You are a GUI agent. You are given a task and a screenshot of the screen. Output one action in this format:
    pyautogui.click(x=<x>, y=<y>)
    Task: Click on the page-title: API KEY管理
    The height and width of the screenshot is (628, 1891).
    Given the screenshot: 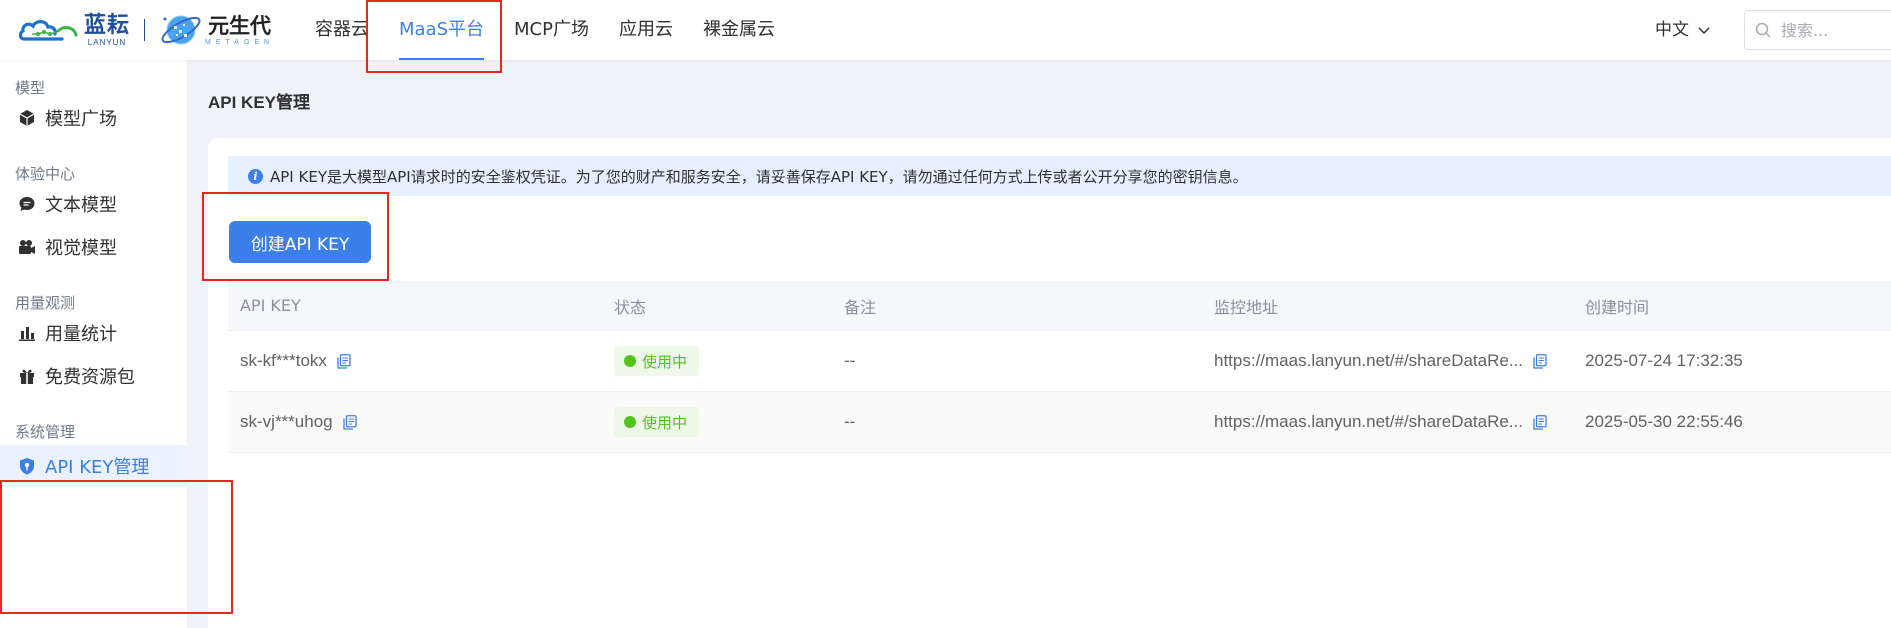 What is the action you would take?
    pyautogui.click(x=259, y=102)
    